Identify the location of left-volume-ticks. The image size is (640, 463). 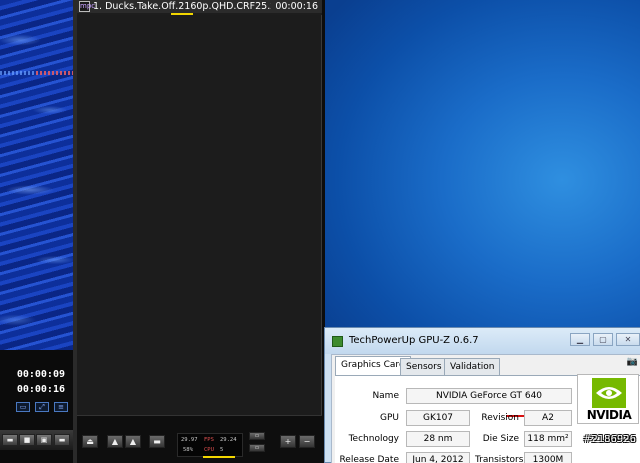
(54, 73).